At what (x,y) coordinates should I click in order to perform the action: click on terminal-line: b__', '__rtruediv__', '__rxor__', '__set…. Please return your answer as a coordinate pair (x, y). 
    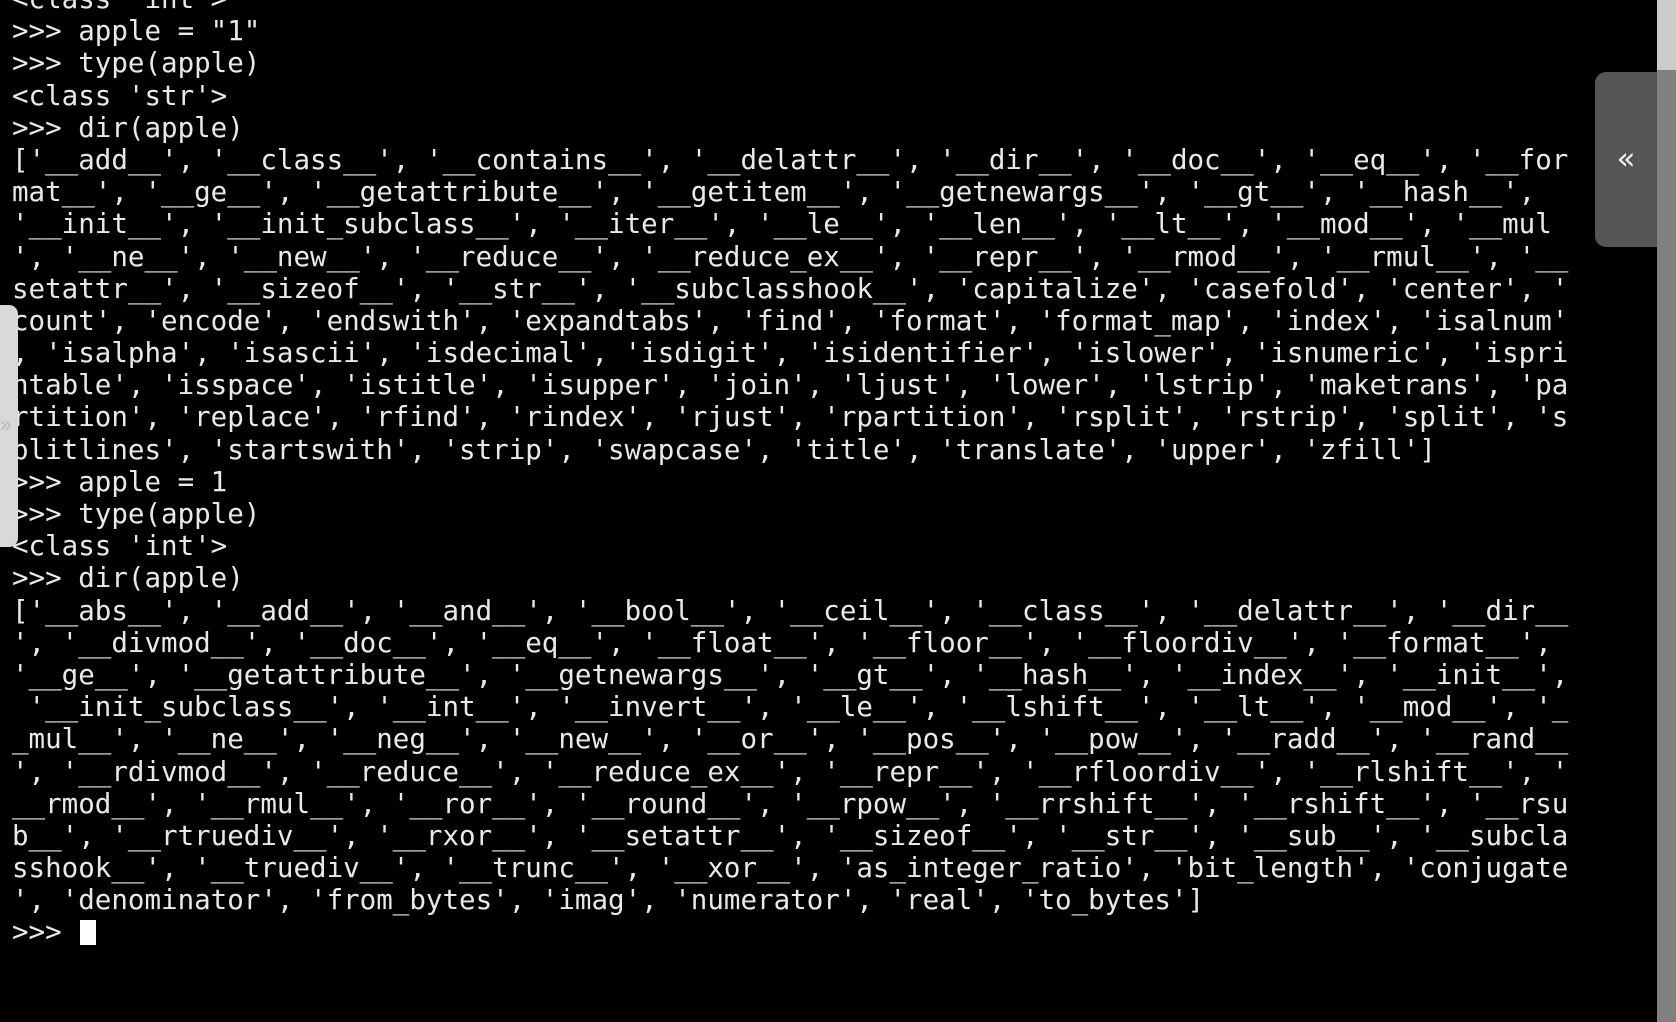
    Looking at the image, I should click on (790, 835).